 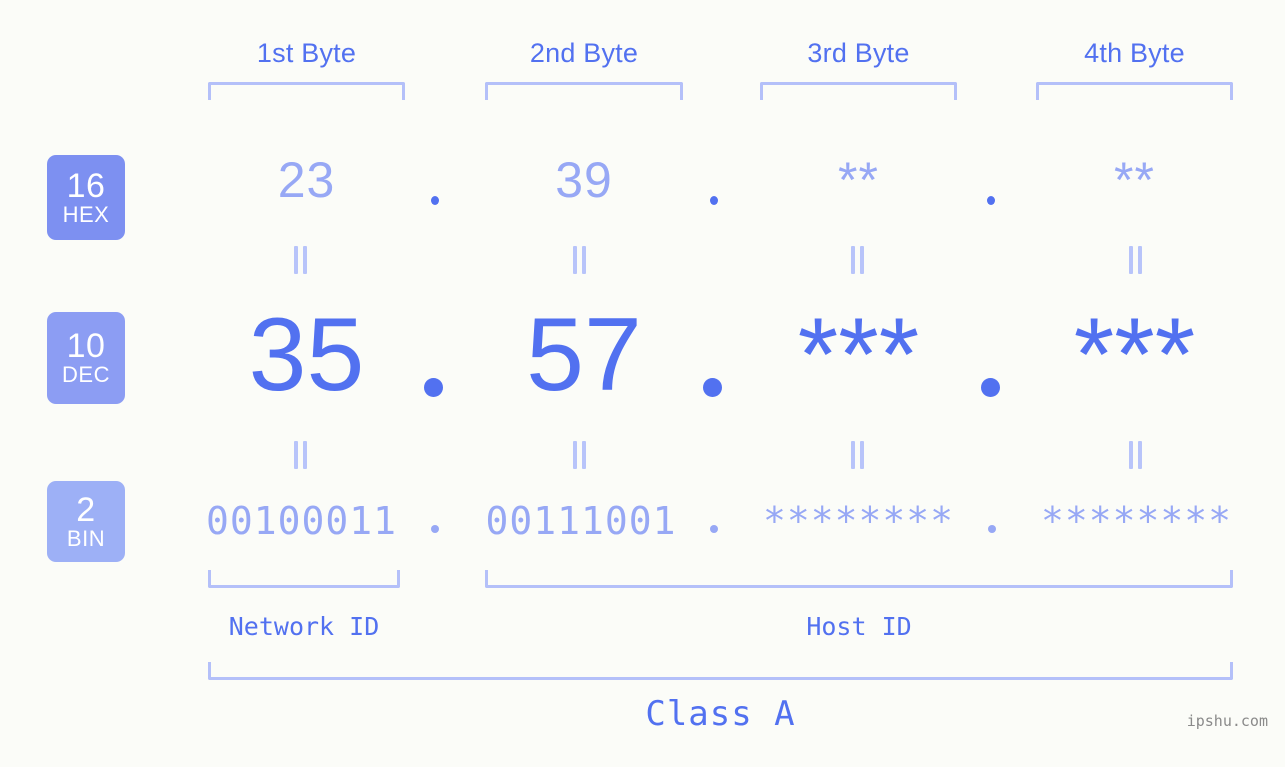 What do you see at coordinates (720, 714) in the screenshot?
I see `class-label: Class A` at bounding box center [720, 714].